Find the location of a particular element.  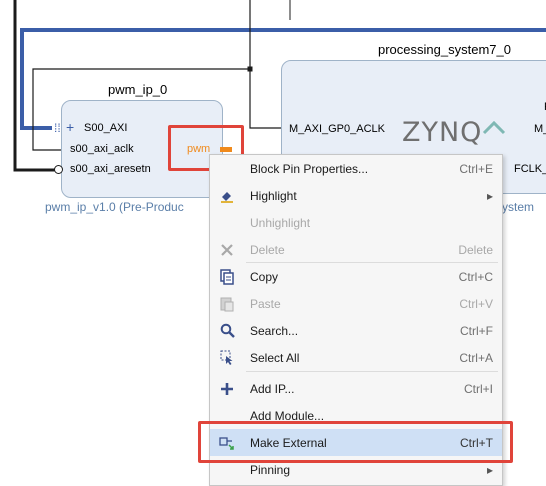

add-plus-icon is located at coordinates (227, 389).